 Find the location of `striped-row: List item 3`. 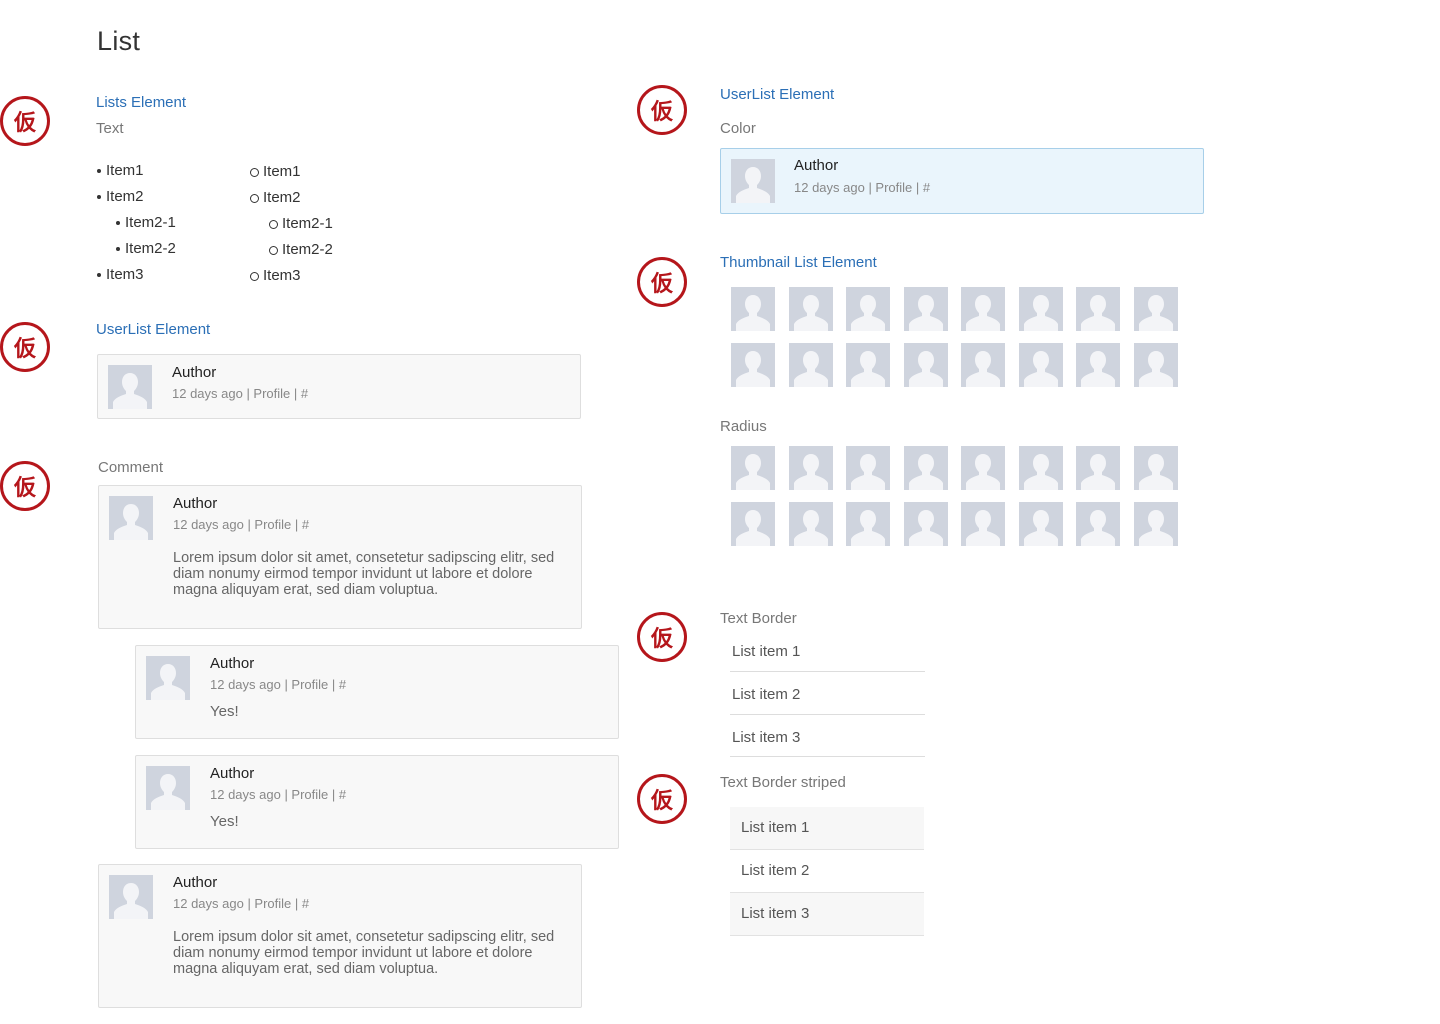

striped-row: List item 3 is located at coordinates (827, 914).